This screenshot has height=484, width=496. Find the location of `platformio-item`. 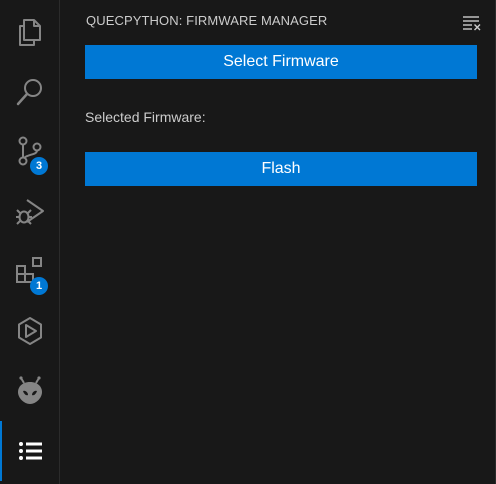

platformio-item is located at coordinates (30, 391).